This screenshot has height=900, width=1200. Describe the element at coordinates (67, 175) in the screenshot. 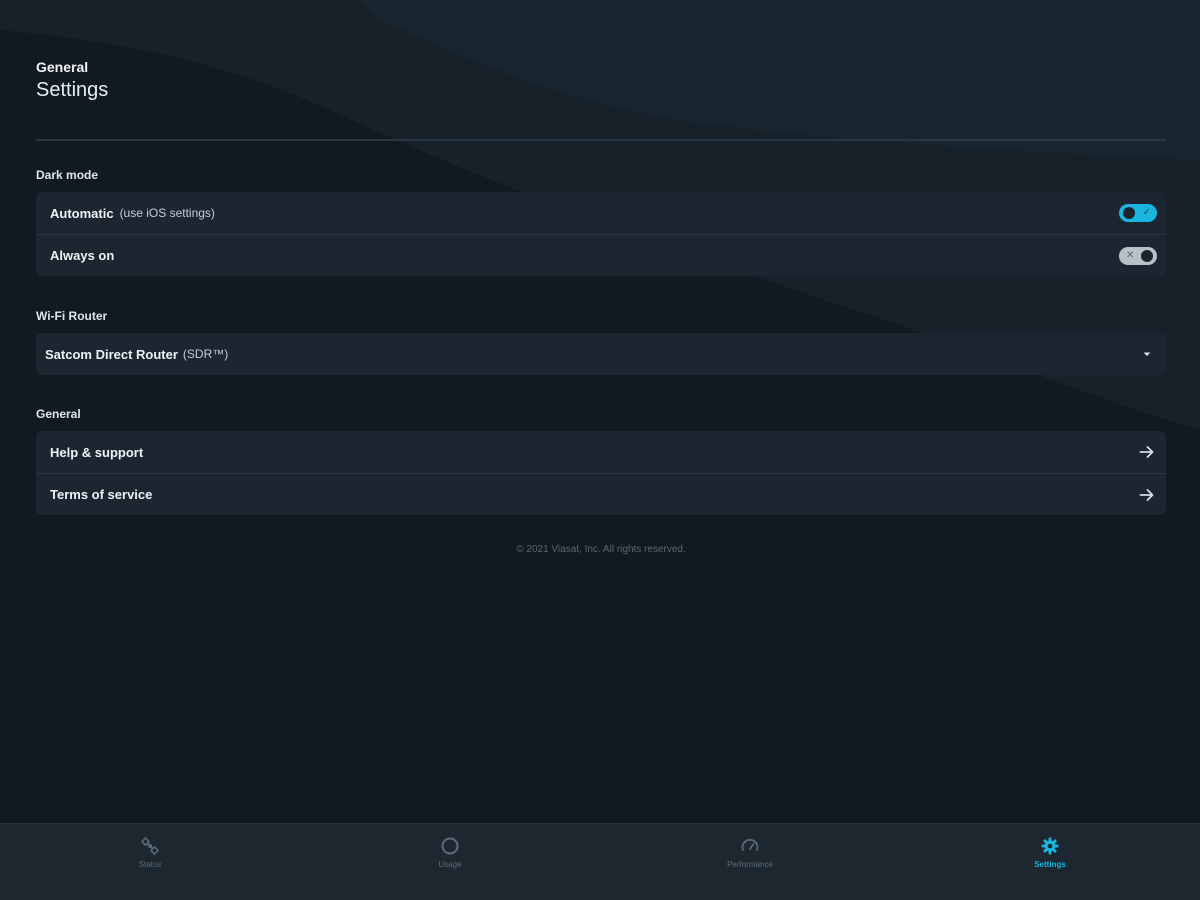

I see `section-label-dark-mode: Dark mode` at that location.